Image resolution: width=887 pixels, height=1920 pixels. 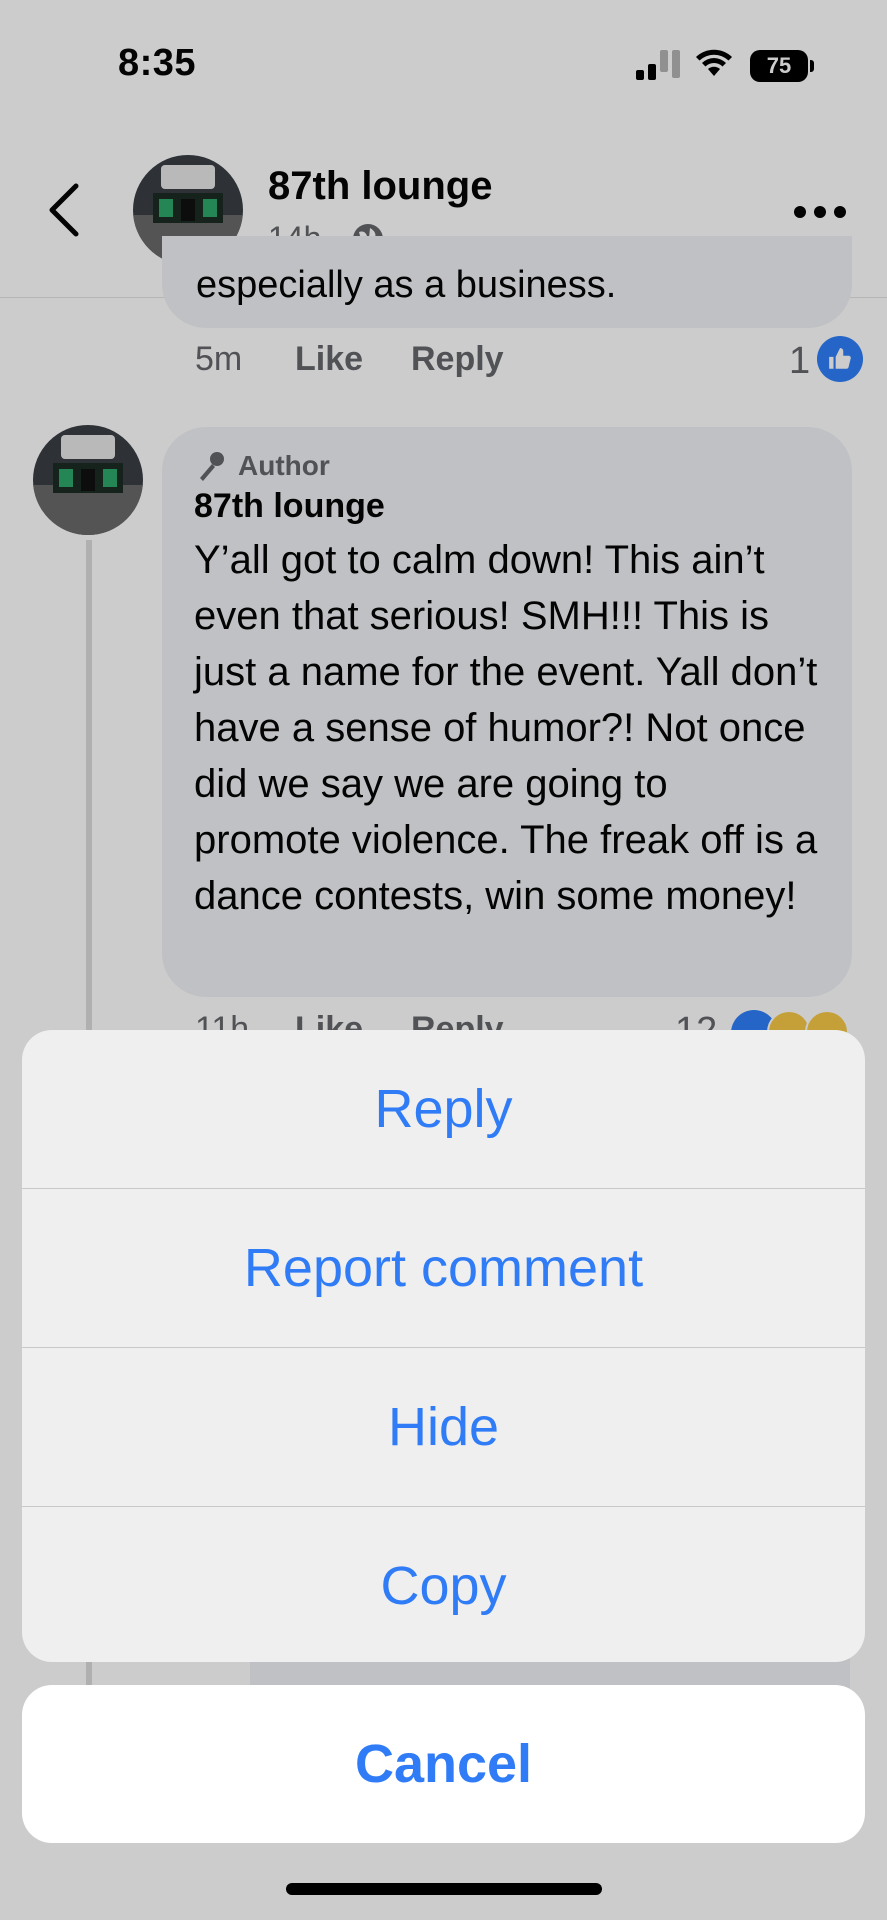 I want to click on hide-action: Hide, so click(x=443, y=1427).